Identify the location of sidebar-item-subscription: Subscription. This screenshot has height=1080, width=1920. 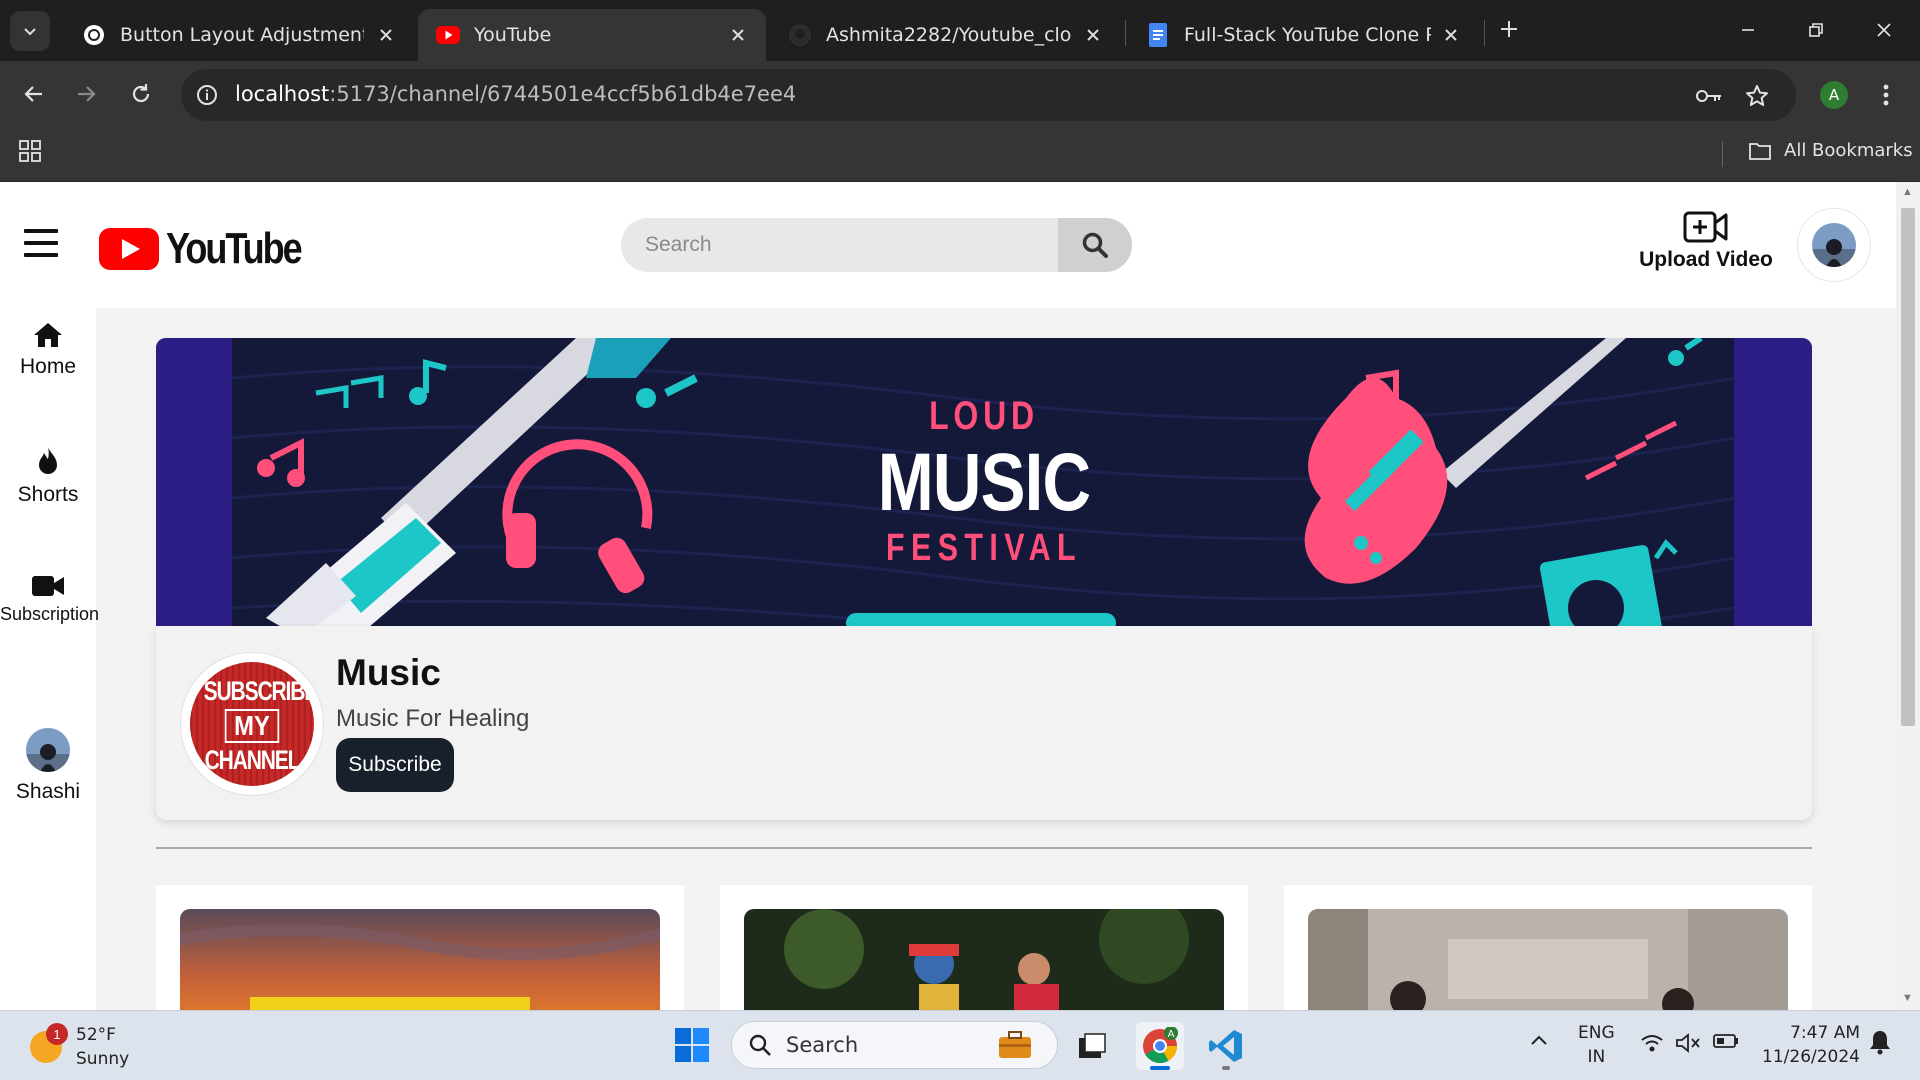
(50, 599).